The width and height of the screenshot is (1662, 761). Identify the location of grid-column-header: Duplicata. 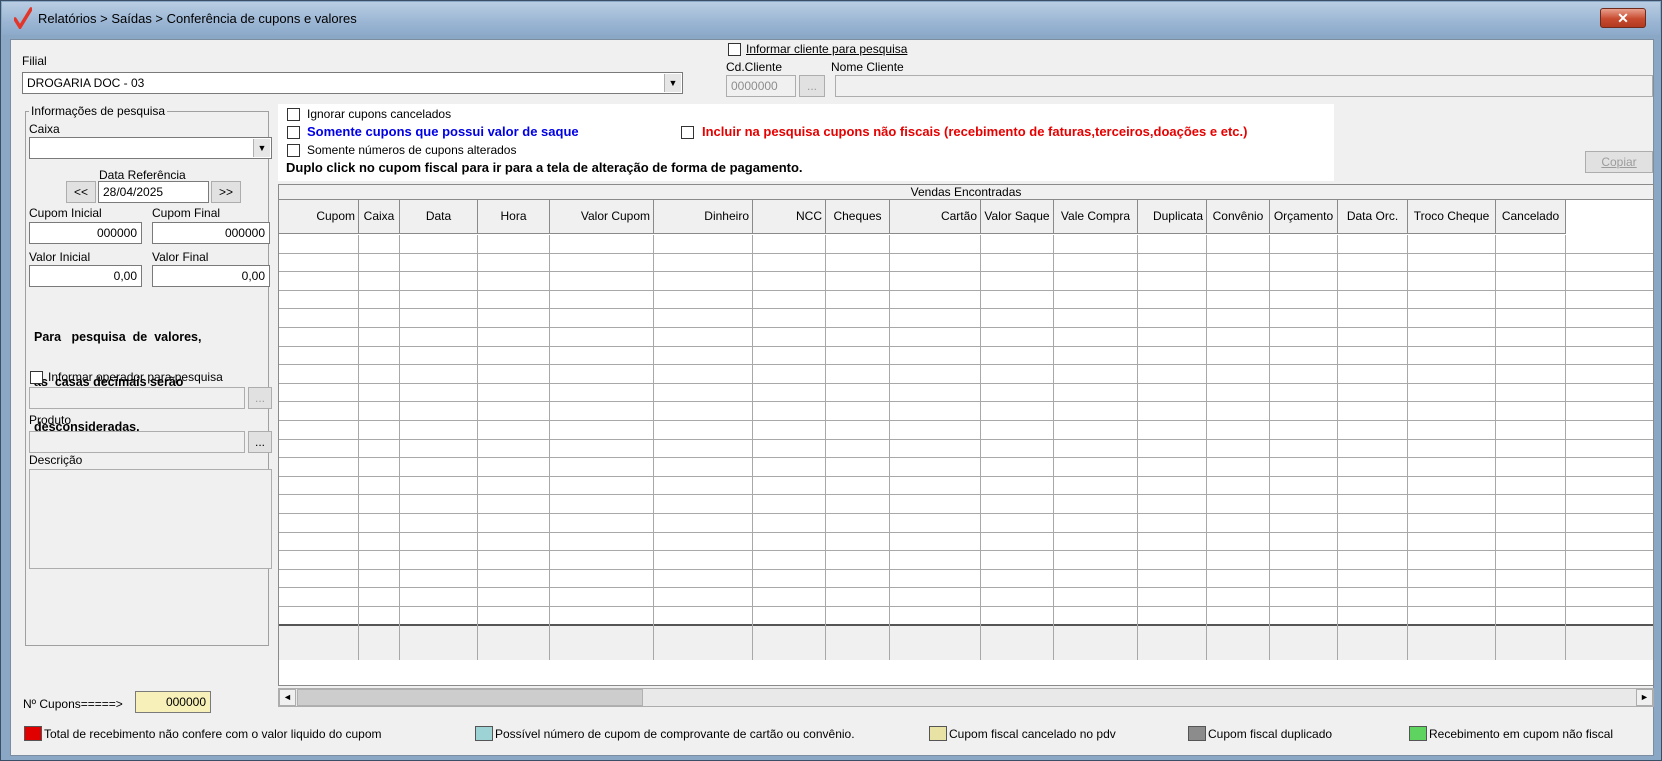
(1172, 217).